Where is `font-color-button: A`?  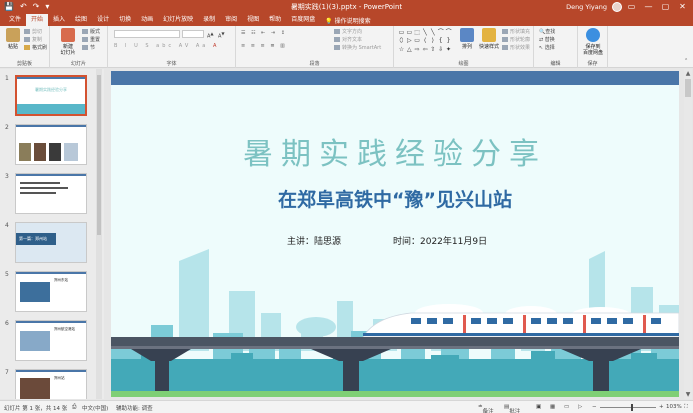 font-color-button: A is located at coordinates (216, 46).